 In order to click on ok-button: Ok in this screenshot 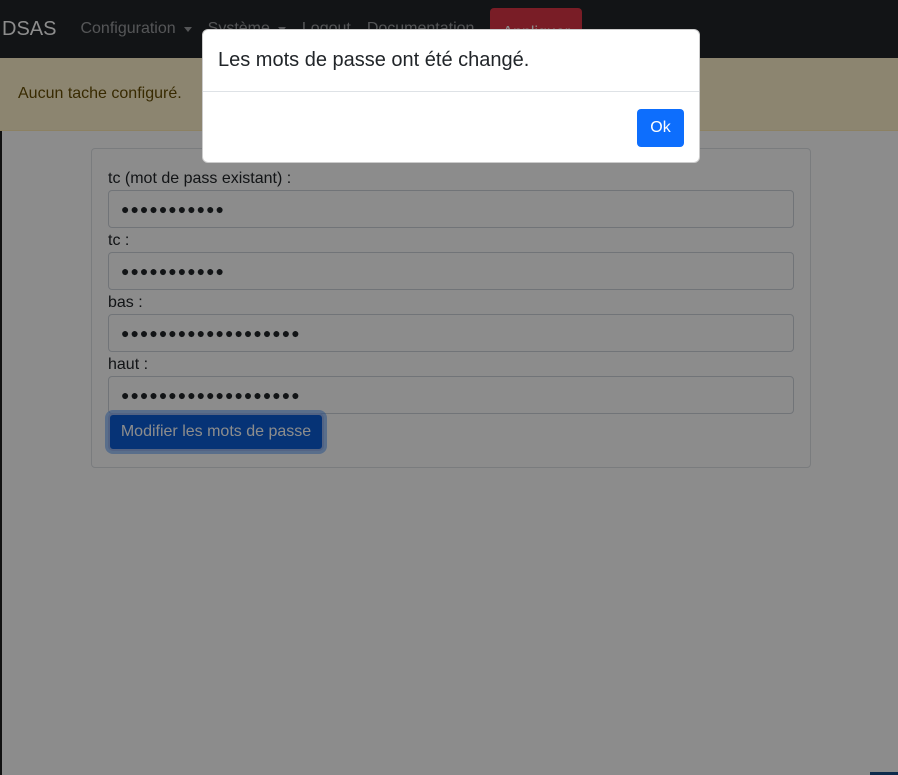, I will do `click(660, 128)`.